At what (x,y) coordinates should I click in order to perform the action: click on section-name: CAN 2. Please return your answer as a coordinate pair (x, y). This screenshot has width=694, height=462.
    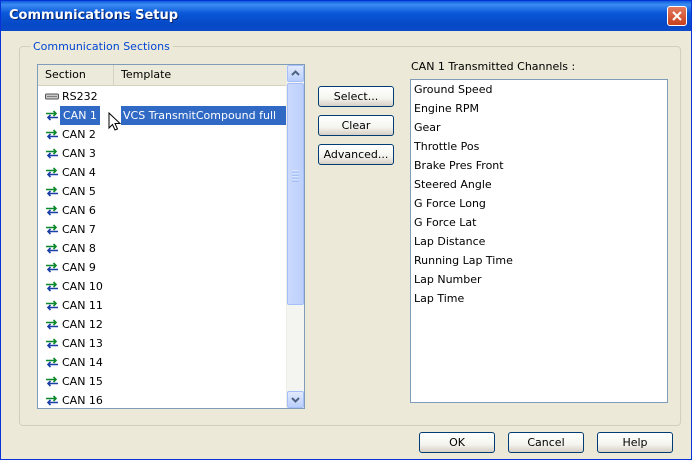
    Looking at the image, I should click on (79, 134).